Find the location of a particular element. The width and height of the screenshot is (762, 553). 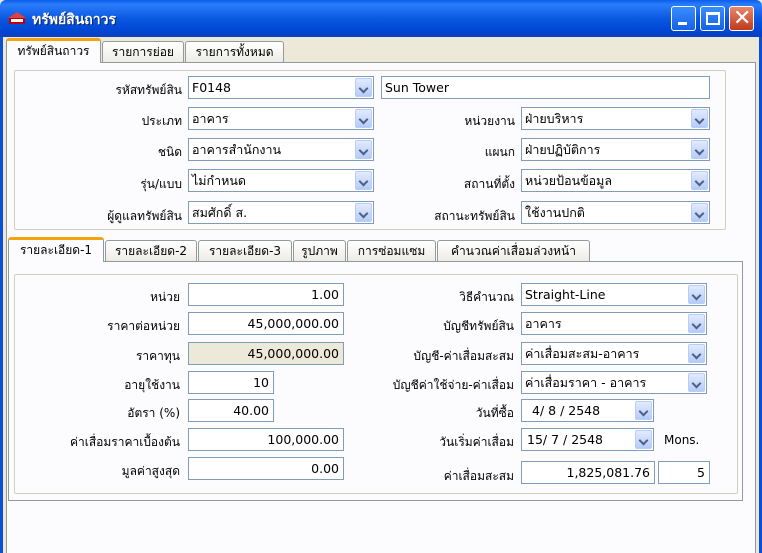

bottom-strip is located at coordinates (381, 545).